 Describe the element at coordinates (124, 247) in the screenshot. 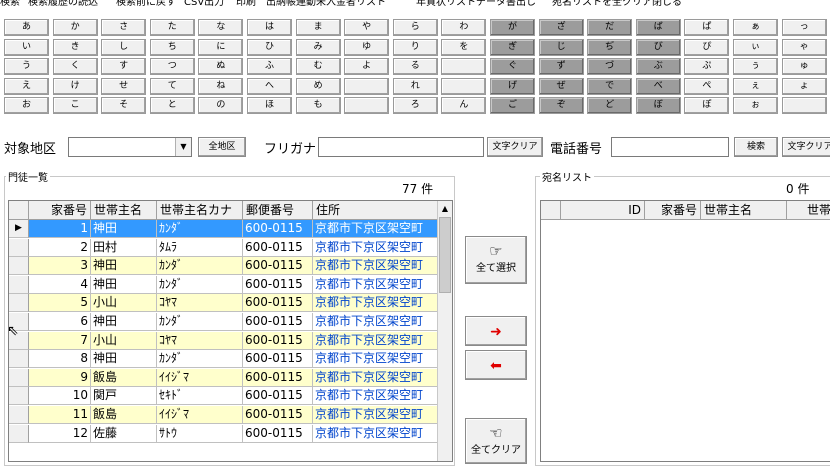

I see `cell-name: 田村` at that location.